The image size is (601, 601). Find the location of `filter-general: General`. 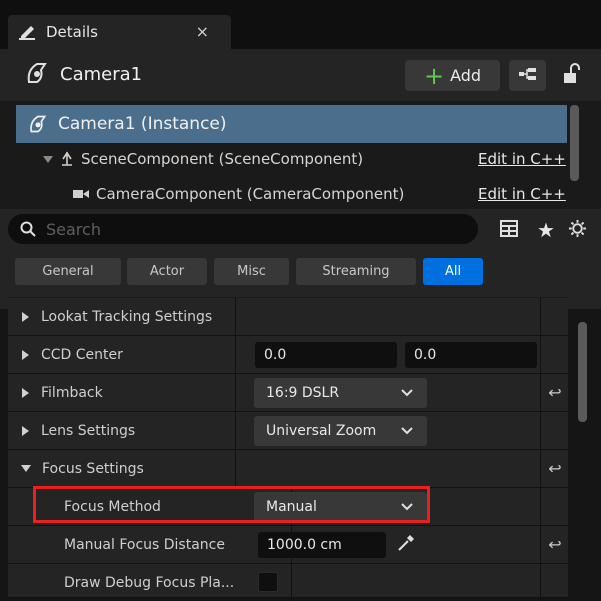

filter-general: General is located at coordinates (68, 271).